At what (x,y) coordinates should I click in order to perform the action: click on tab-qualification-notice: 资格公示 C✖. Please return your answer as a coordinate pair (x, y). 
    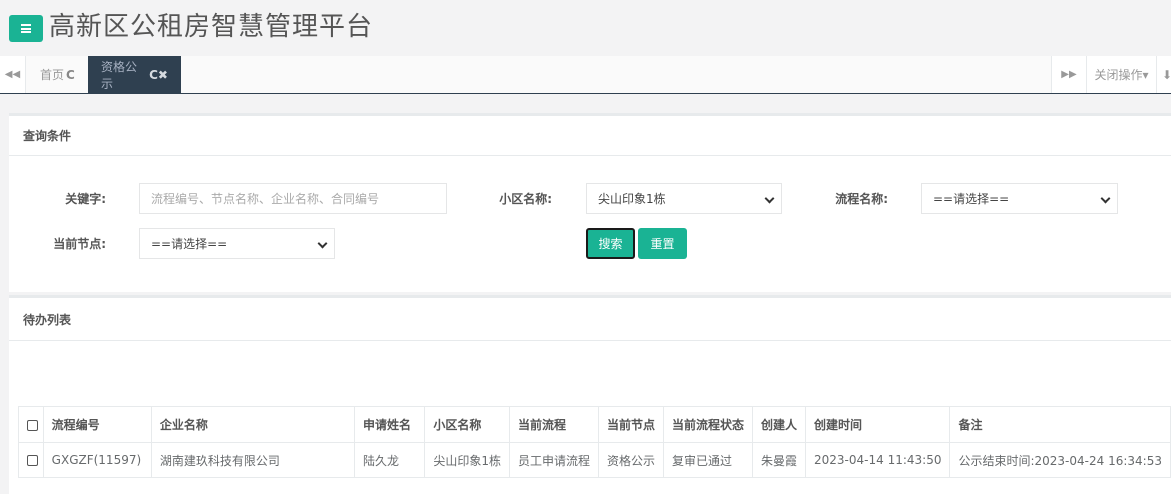
    Looking at the image, I should click on (134, 74).